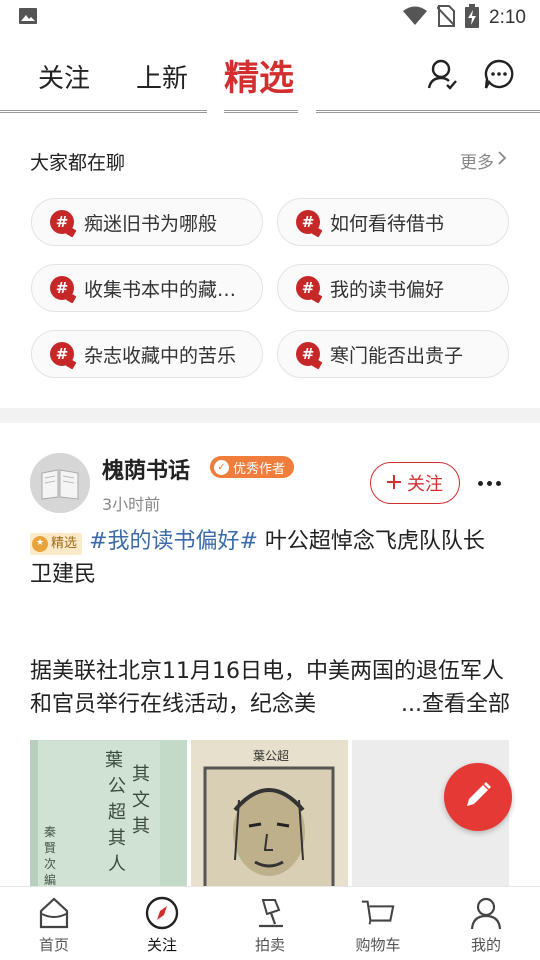 The image size is (540, 960). I want to click on topic-chip: # 我的读书偏好, so click(393, 288).